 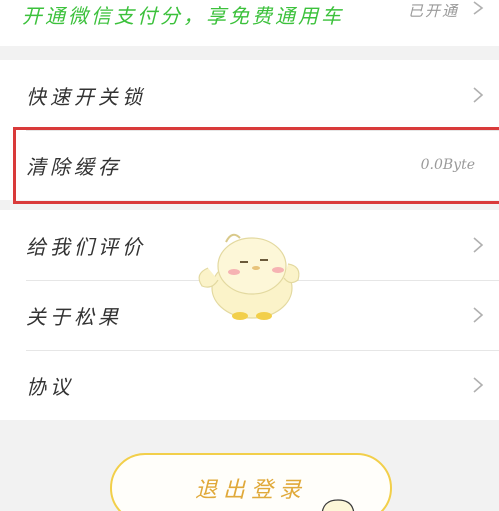 What do you see at coordinates (183, 16) in the screenshot?
I see `wechat-pay-promo-text: 开通微信支付分，享免费通用车` at bounding box center [183, 16].